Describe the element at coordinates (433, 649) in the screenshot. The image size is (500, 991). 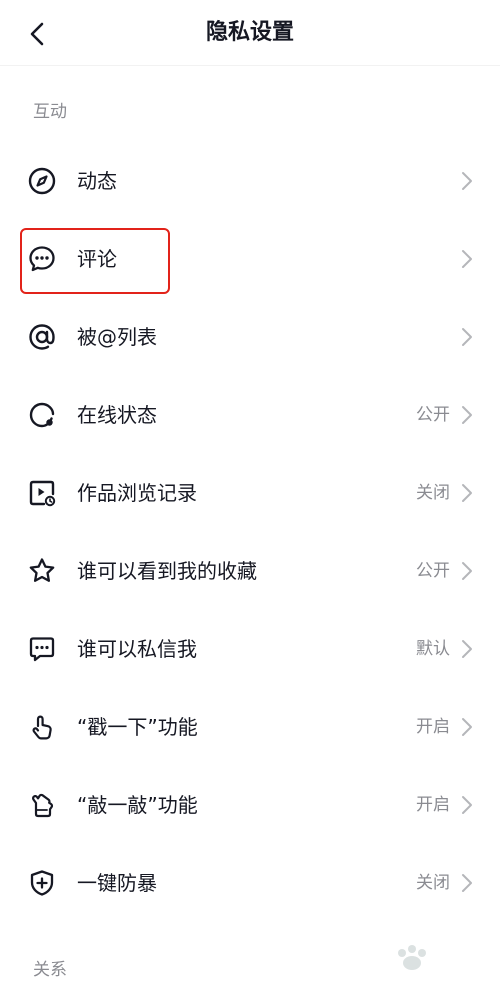
I see `setting-value: 默认` at that location.